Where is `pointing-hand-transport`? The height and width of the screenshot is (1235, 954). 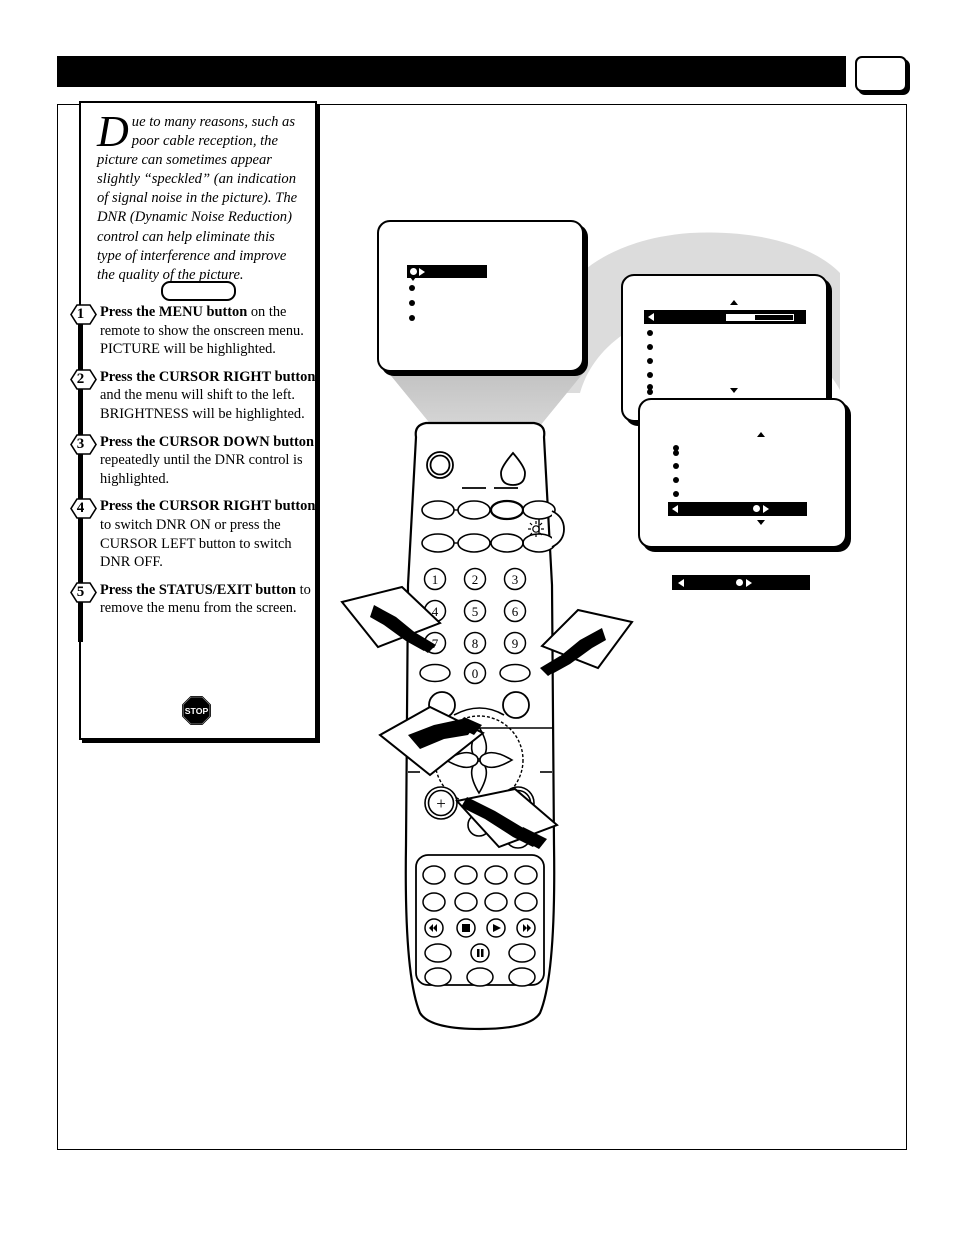
pointing-hand-transport is located at coordinates (507, 818).